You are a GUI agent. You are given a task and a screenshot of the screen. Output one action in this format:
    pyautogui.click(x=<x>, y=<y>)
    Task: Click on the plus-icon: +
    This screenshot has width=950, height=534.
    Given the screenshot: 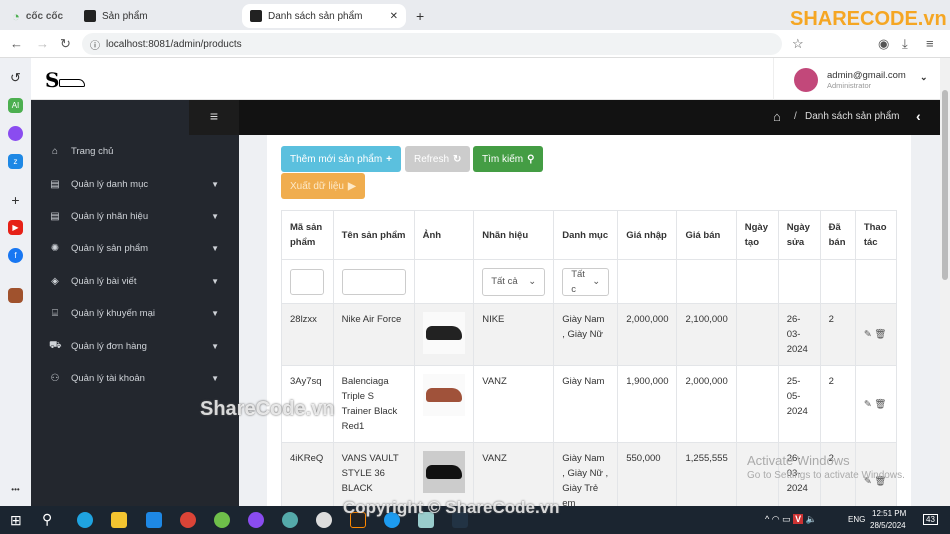 What is the action you would take?
    pyautogui.click(x=389, y=159)
    